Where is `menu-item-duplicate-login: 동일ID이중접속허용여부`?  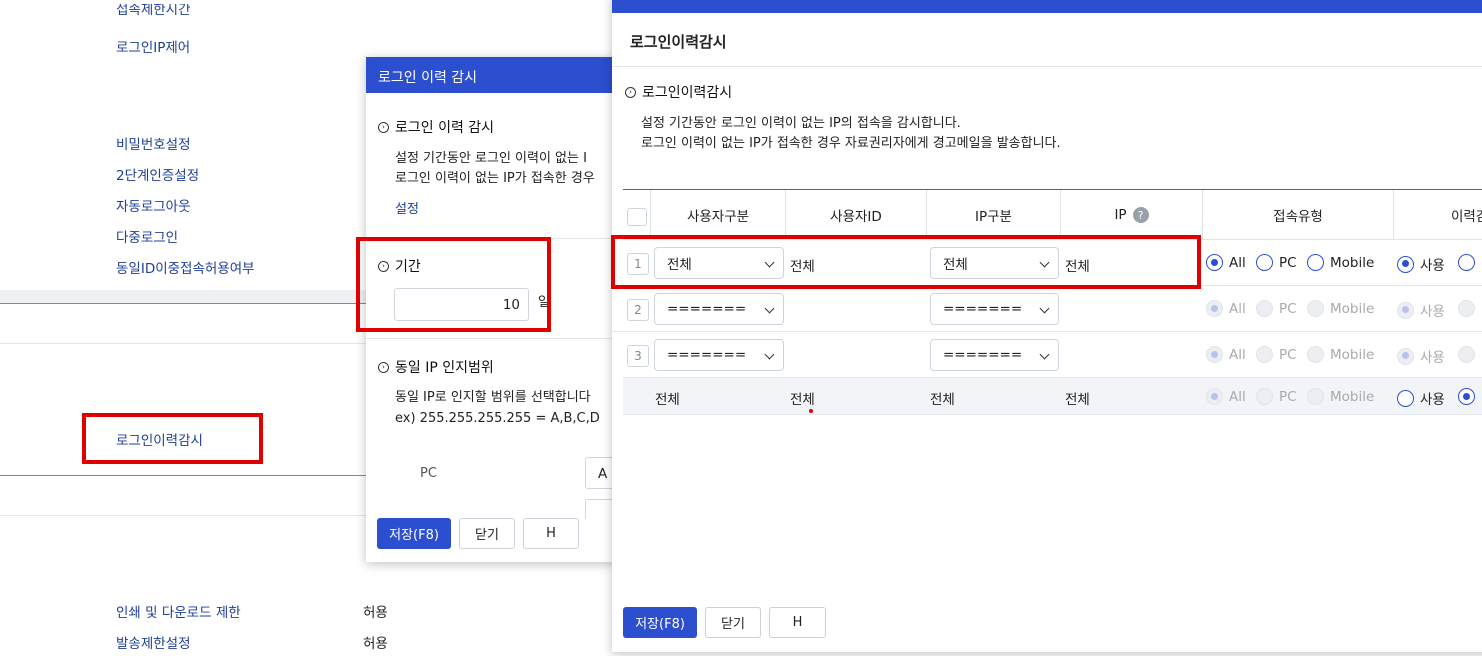
menu-item-duplicate-login: 동일ID이중접속허용여부 is located at coordinates (185, 267).